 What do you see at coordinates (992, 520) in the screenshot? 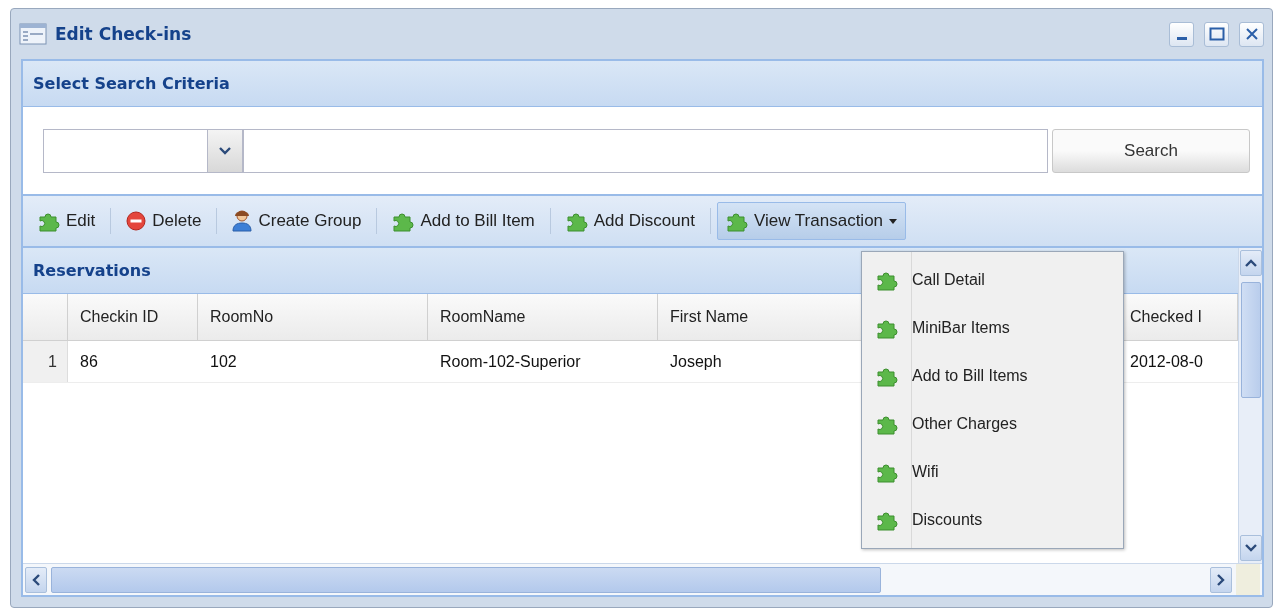
I see `menu-item: Discounts` at bounding box center [992, 520].